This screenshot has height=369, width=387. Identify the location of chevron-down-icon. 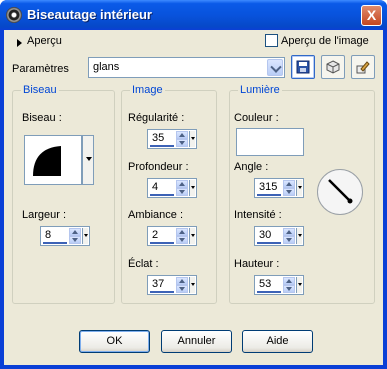
(275, 67).